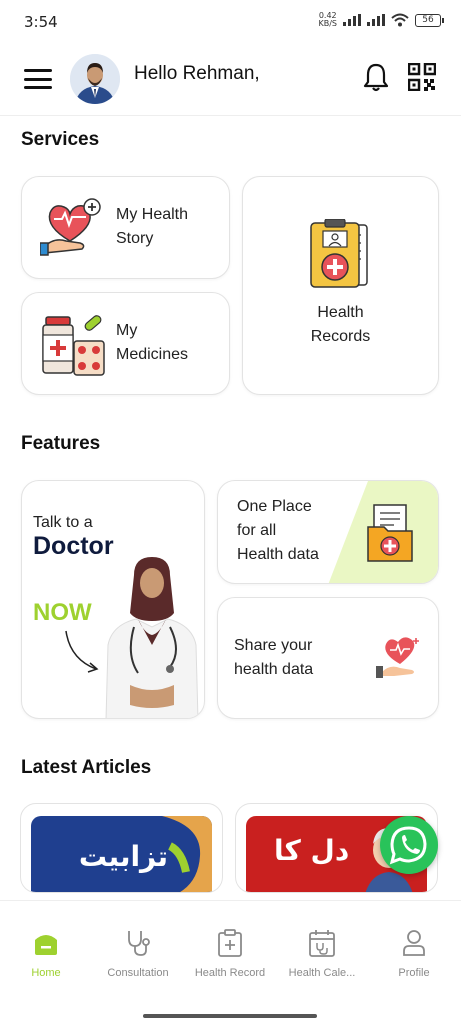 The height and width of the screenshot is (1024, 461). What do you see at coordinates (38, 79) in the screenshot?
I see `menu-icon` at bounding box center [38, 79].